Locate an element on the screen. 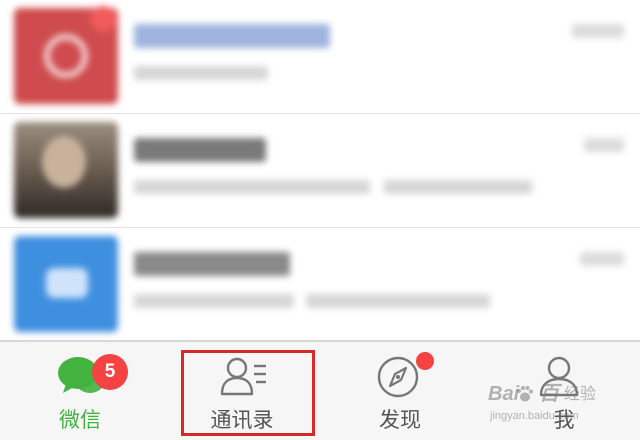  unread-count-badge: 5 is located at coordinates (110, 372).